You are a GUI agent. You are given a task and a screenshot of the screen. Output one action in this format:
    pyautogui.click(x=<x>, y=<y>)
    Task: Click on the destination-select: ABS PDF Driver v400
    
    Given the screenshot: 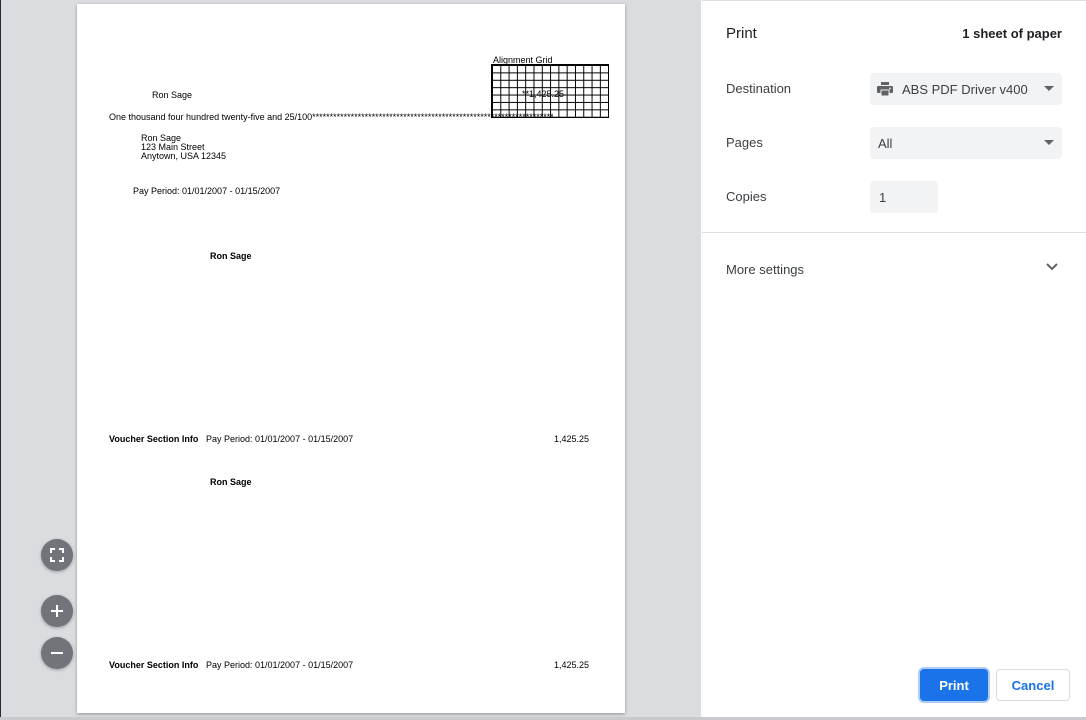 What is the action you would take?
    pyautogui.click(x=966, y=89)
    